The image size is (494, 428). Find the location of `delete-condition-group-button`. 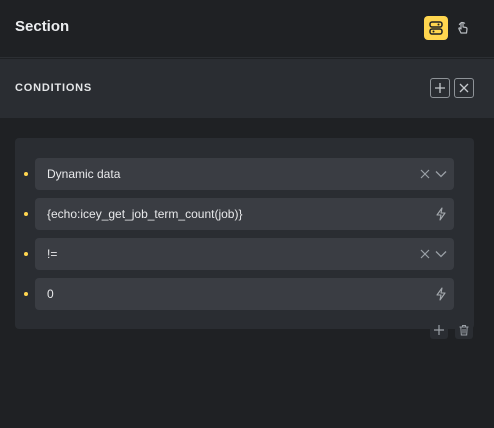

delete-condition-group-button is located at coordinates (464, 330).